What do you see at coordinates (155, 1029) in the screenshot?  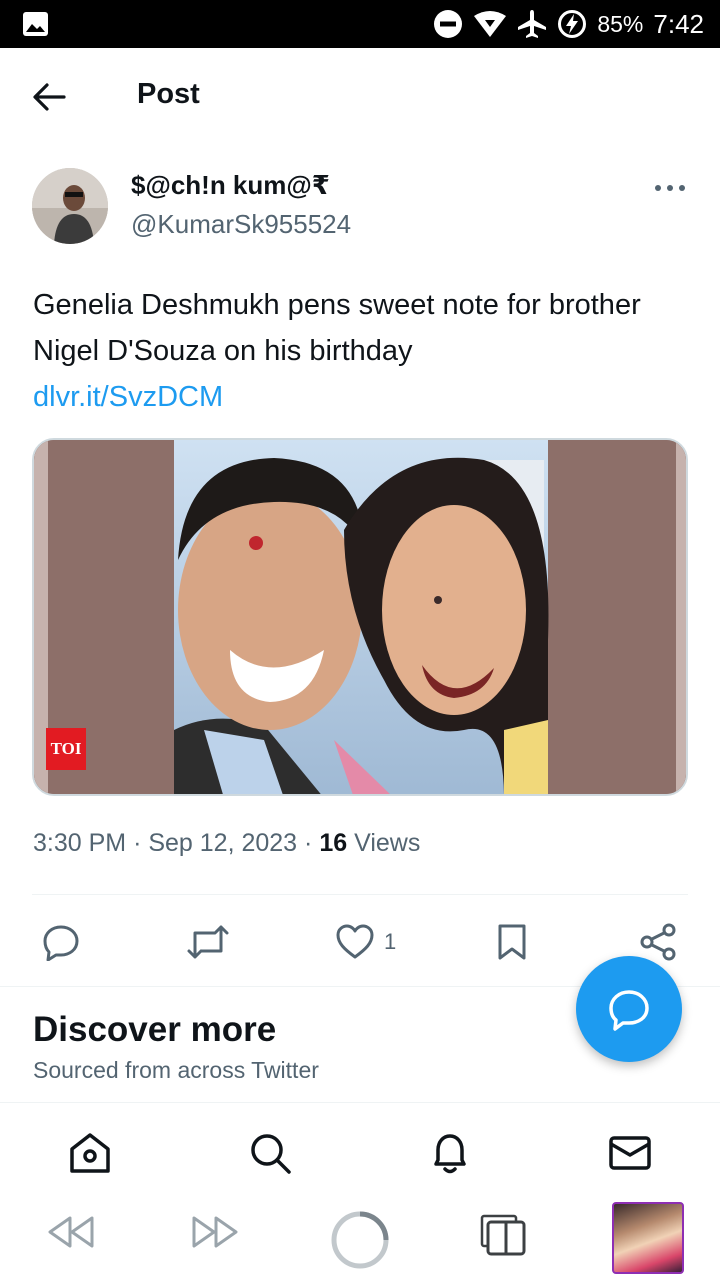 I see `discover-title: Discover more` at bounding box center [155, 1029].